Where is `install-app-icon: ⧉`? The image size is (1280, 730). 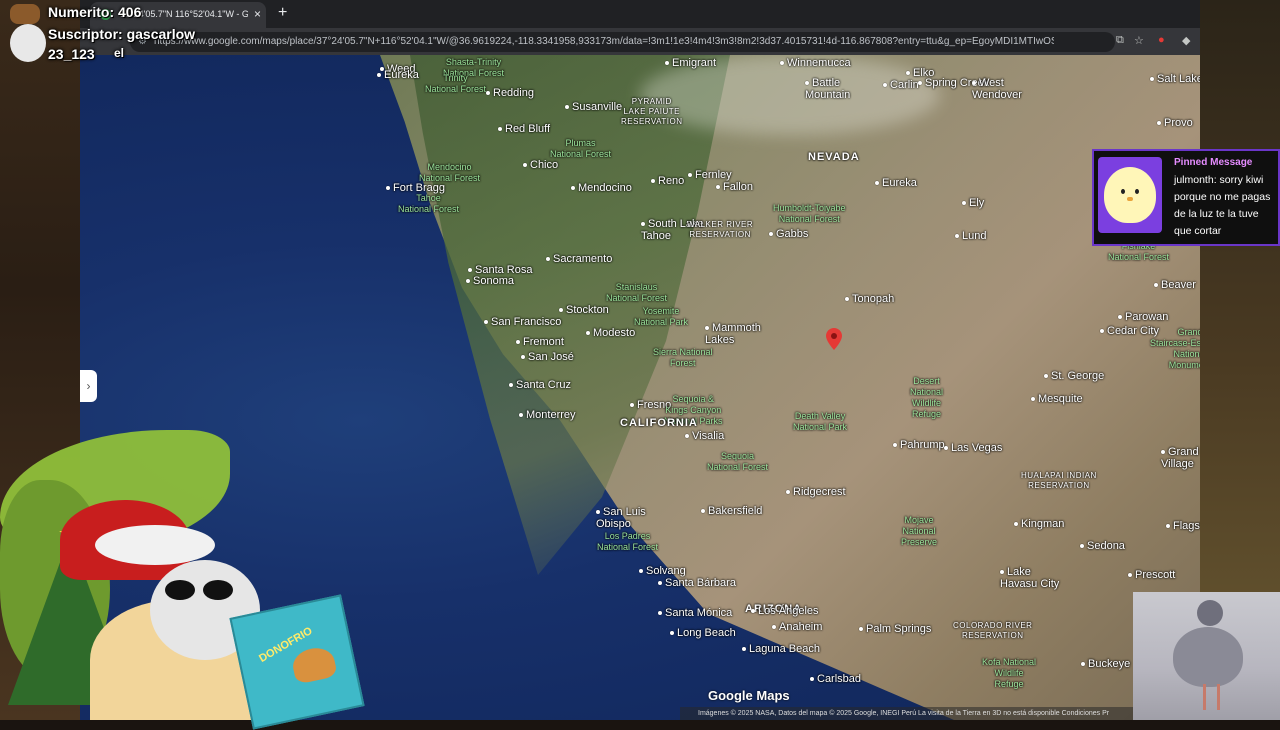 install-app-icon: ⧉ is located at coordinates (1120, 40).